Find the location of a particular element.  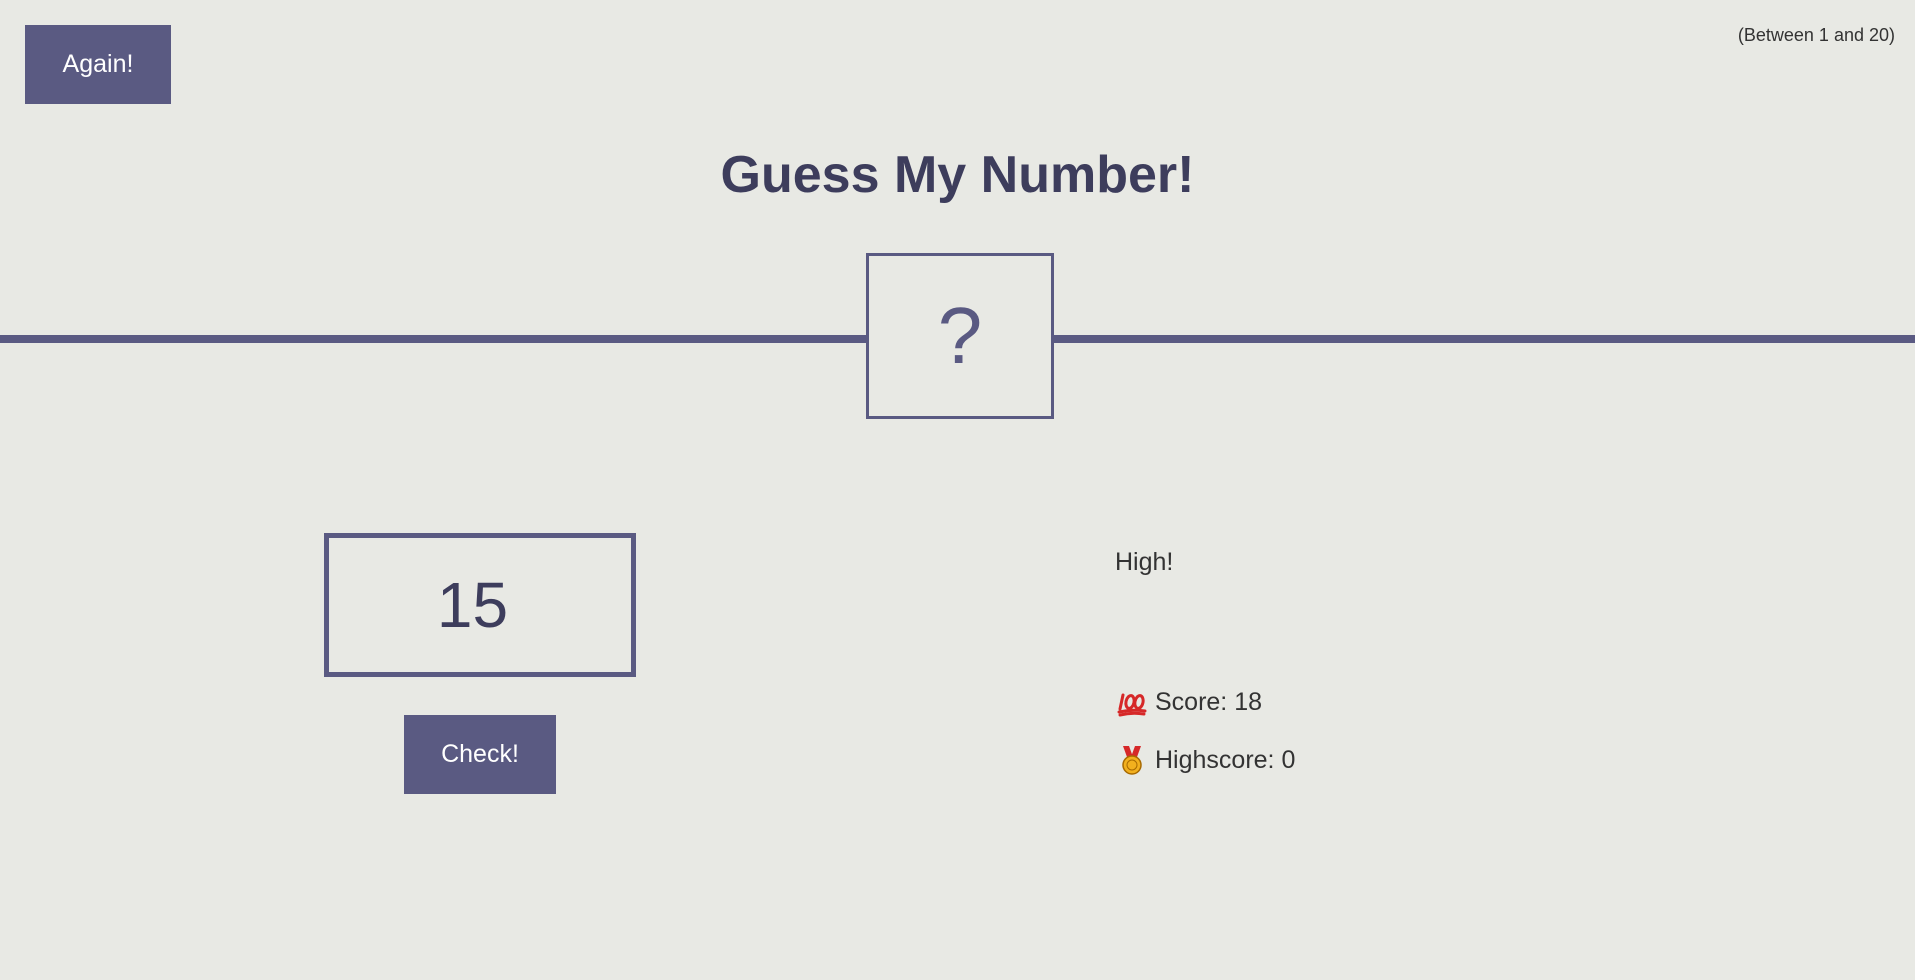

medal-icon is located at coordinates (1132, 760).